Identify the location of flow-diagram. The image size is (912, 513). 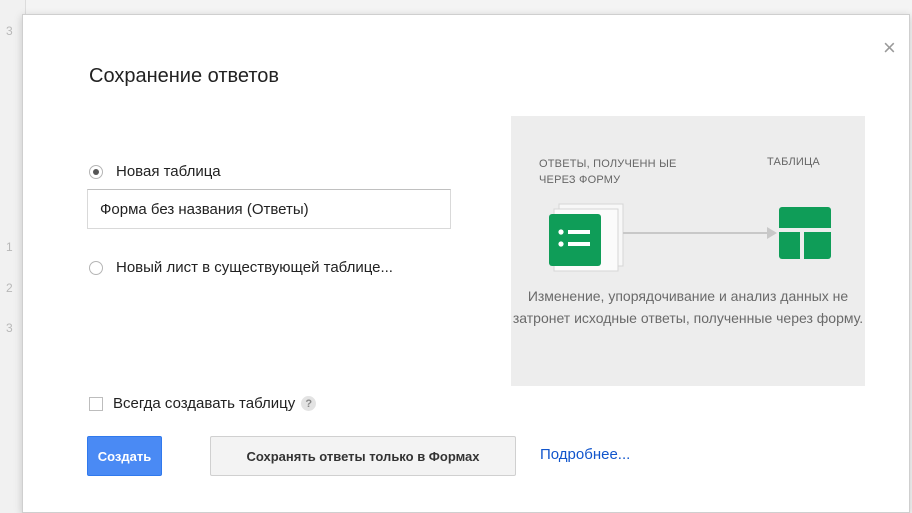
(690, 237).